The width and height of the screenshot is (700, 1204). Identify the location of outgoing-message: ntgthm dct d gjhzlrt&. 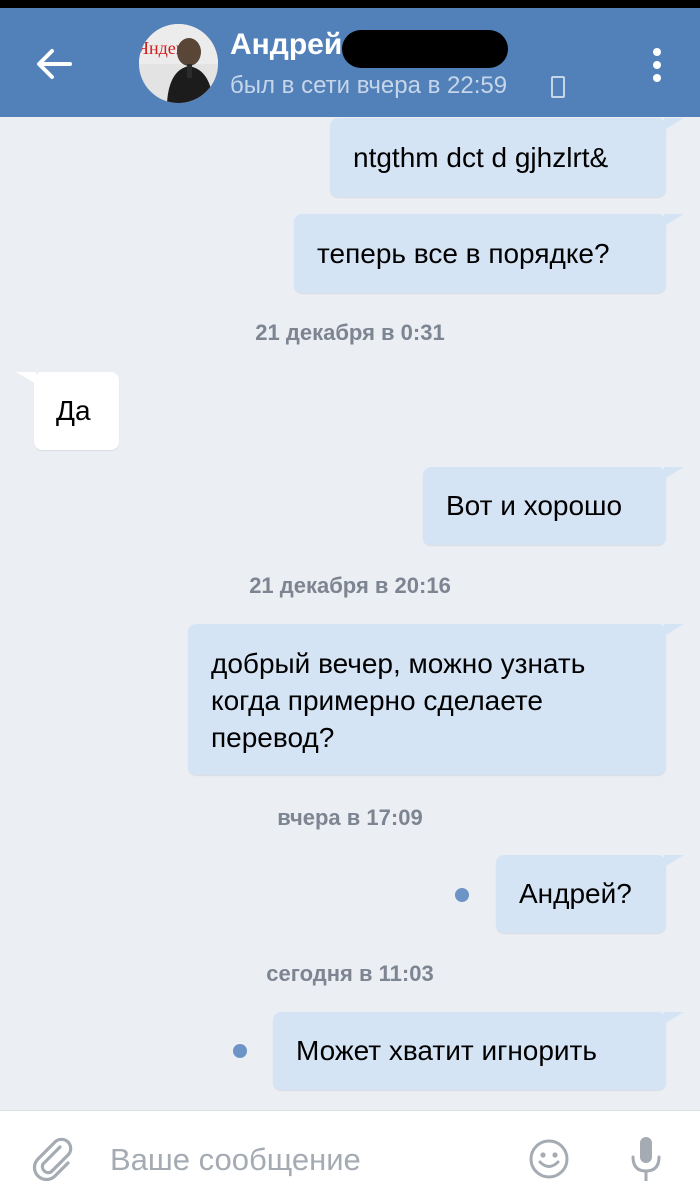
(507, 157).